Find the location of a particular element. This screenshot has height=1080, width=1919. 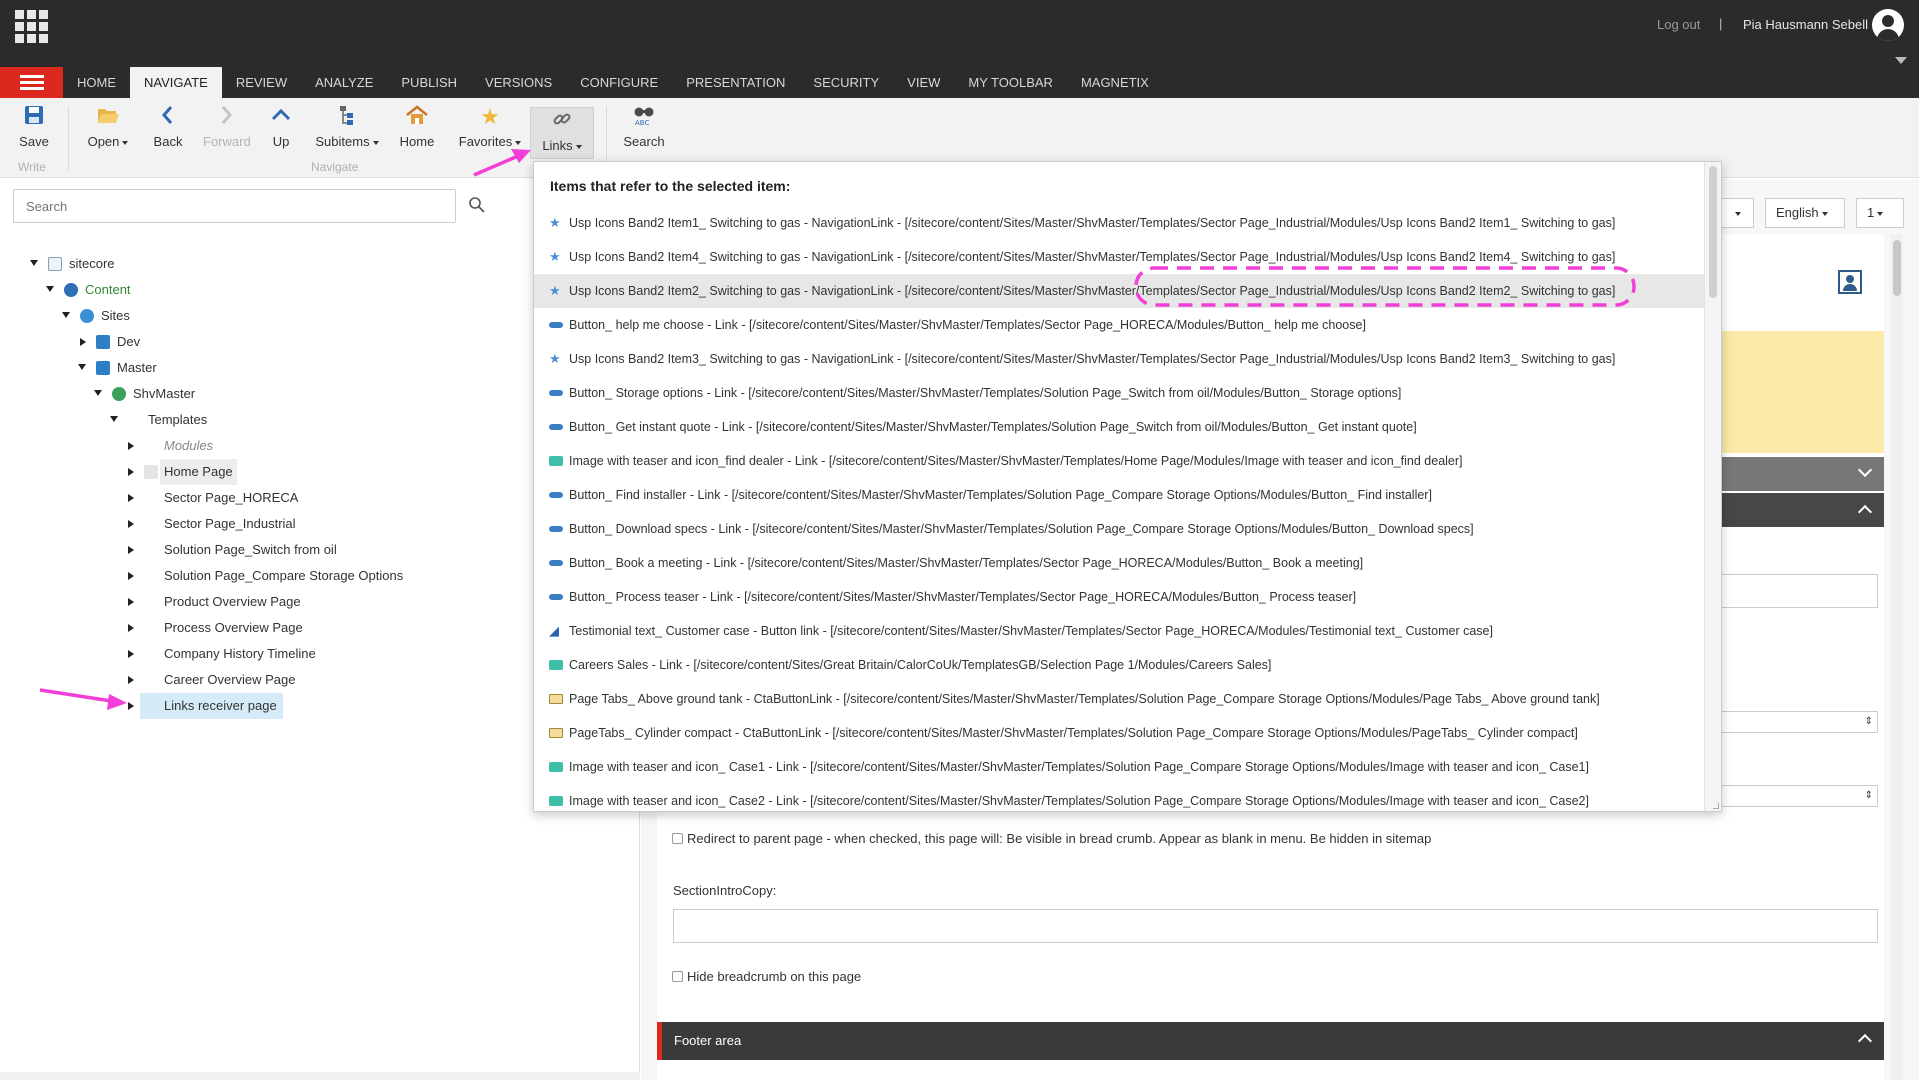

ribbon-collapse-icon is located at coordinates (1901, 60).